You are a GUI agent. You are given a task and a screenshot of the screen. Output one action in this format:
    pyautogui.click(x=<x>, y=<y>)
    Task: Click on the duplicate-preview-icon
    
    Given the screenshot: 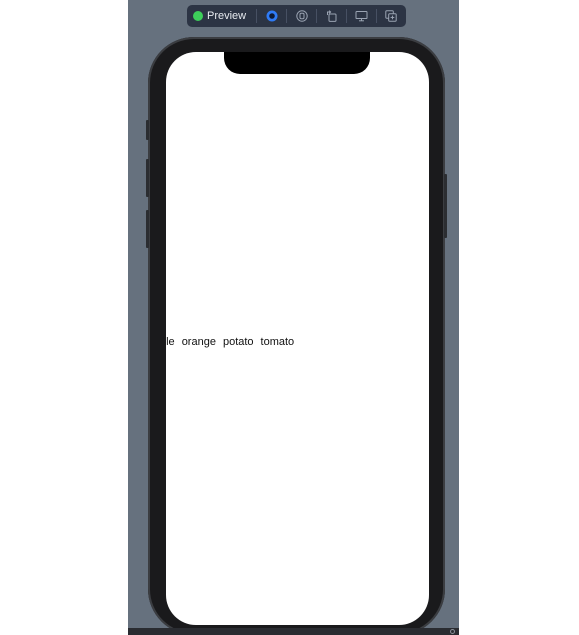 What is the action you would take?
    pyautogui.click(x=391, y=16)
    